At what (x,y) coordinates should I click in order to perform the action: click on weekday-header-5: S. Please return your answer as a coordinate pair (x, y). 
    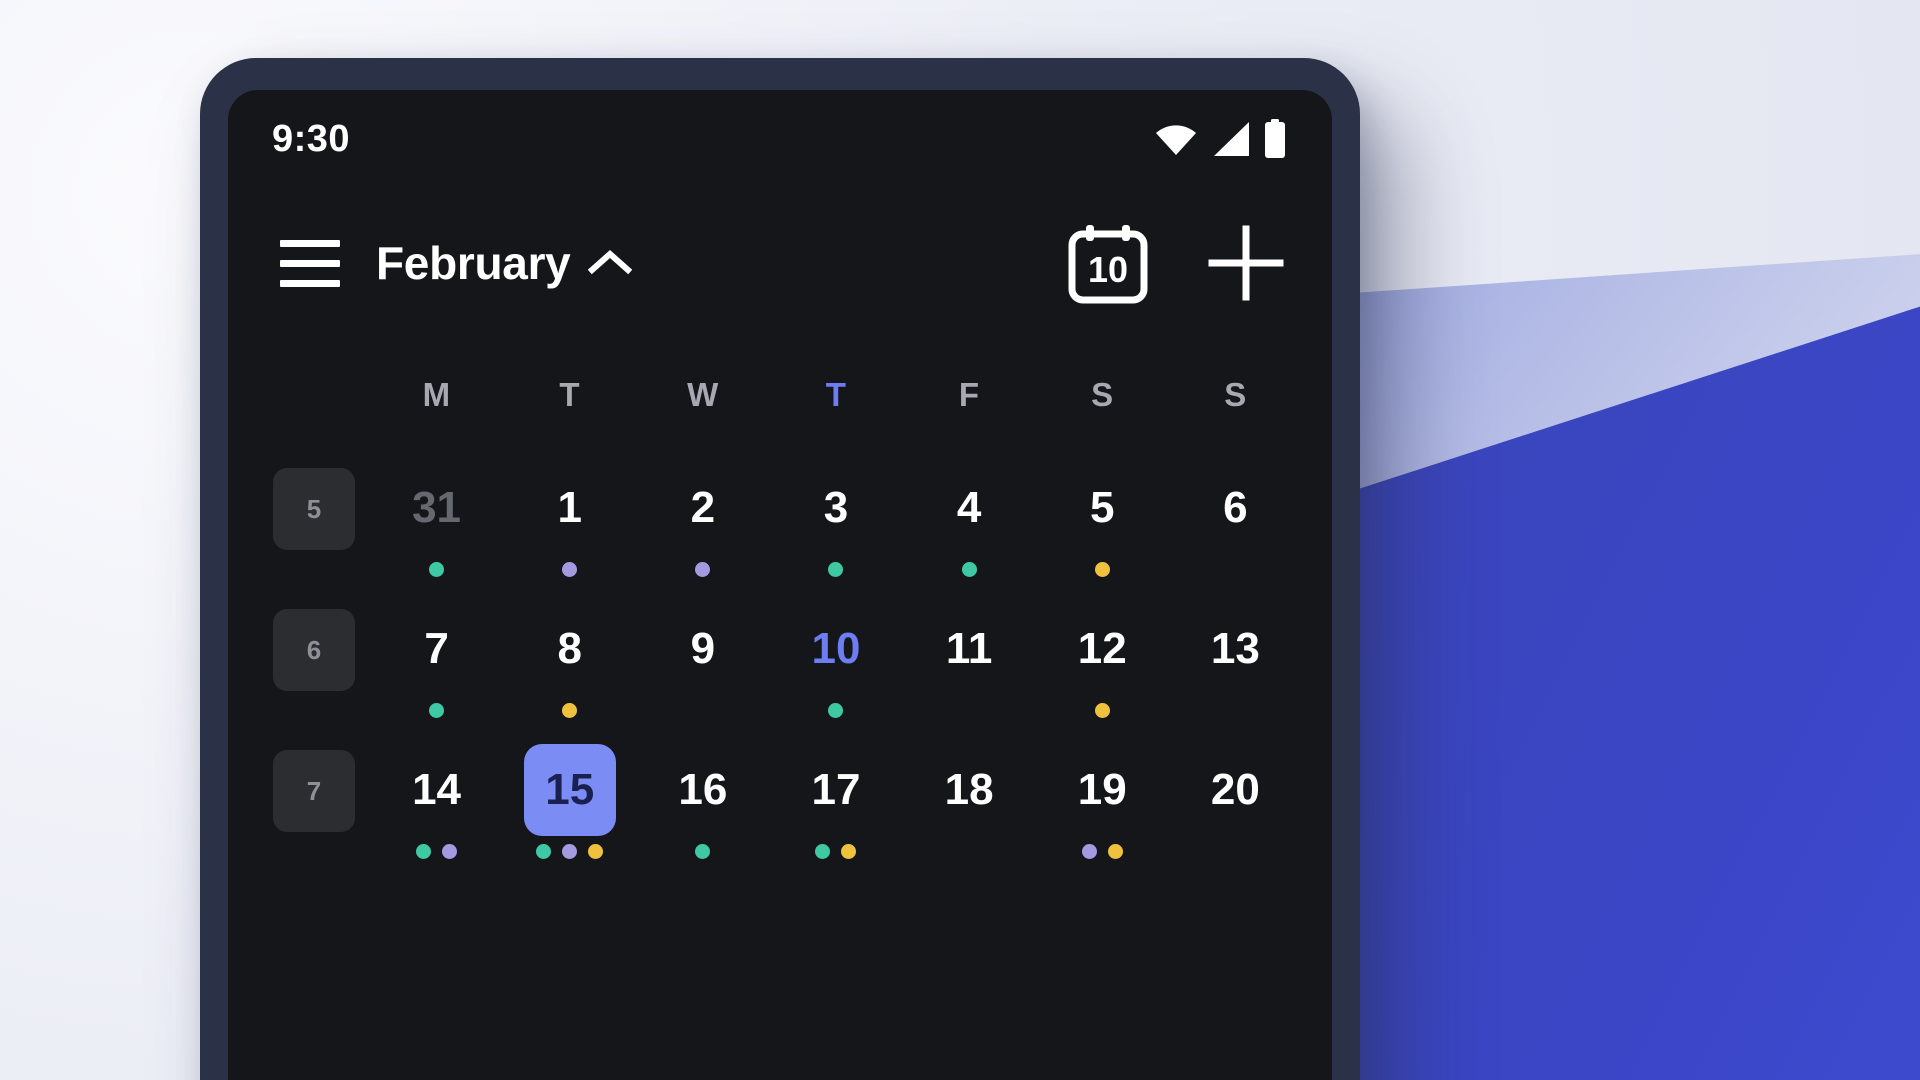
    Looking at the image, I should click on (1102, 394).